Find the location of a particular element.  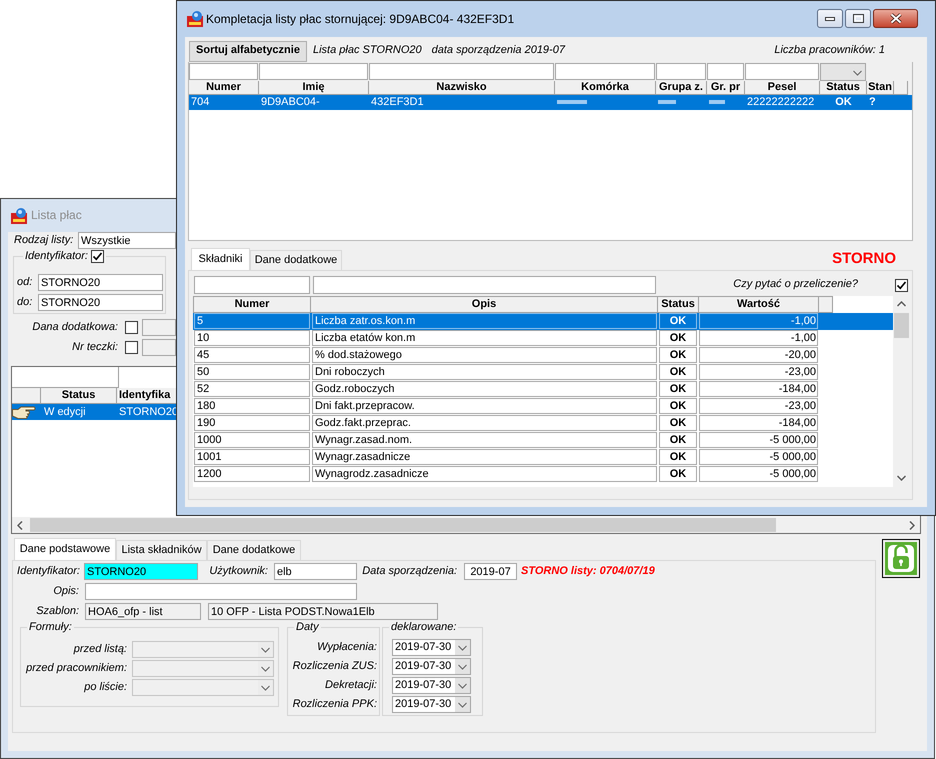

minimize-icon is located at coordinates (830, 18).